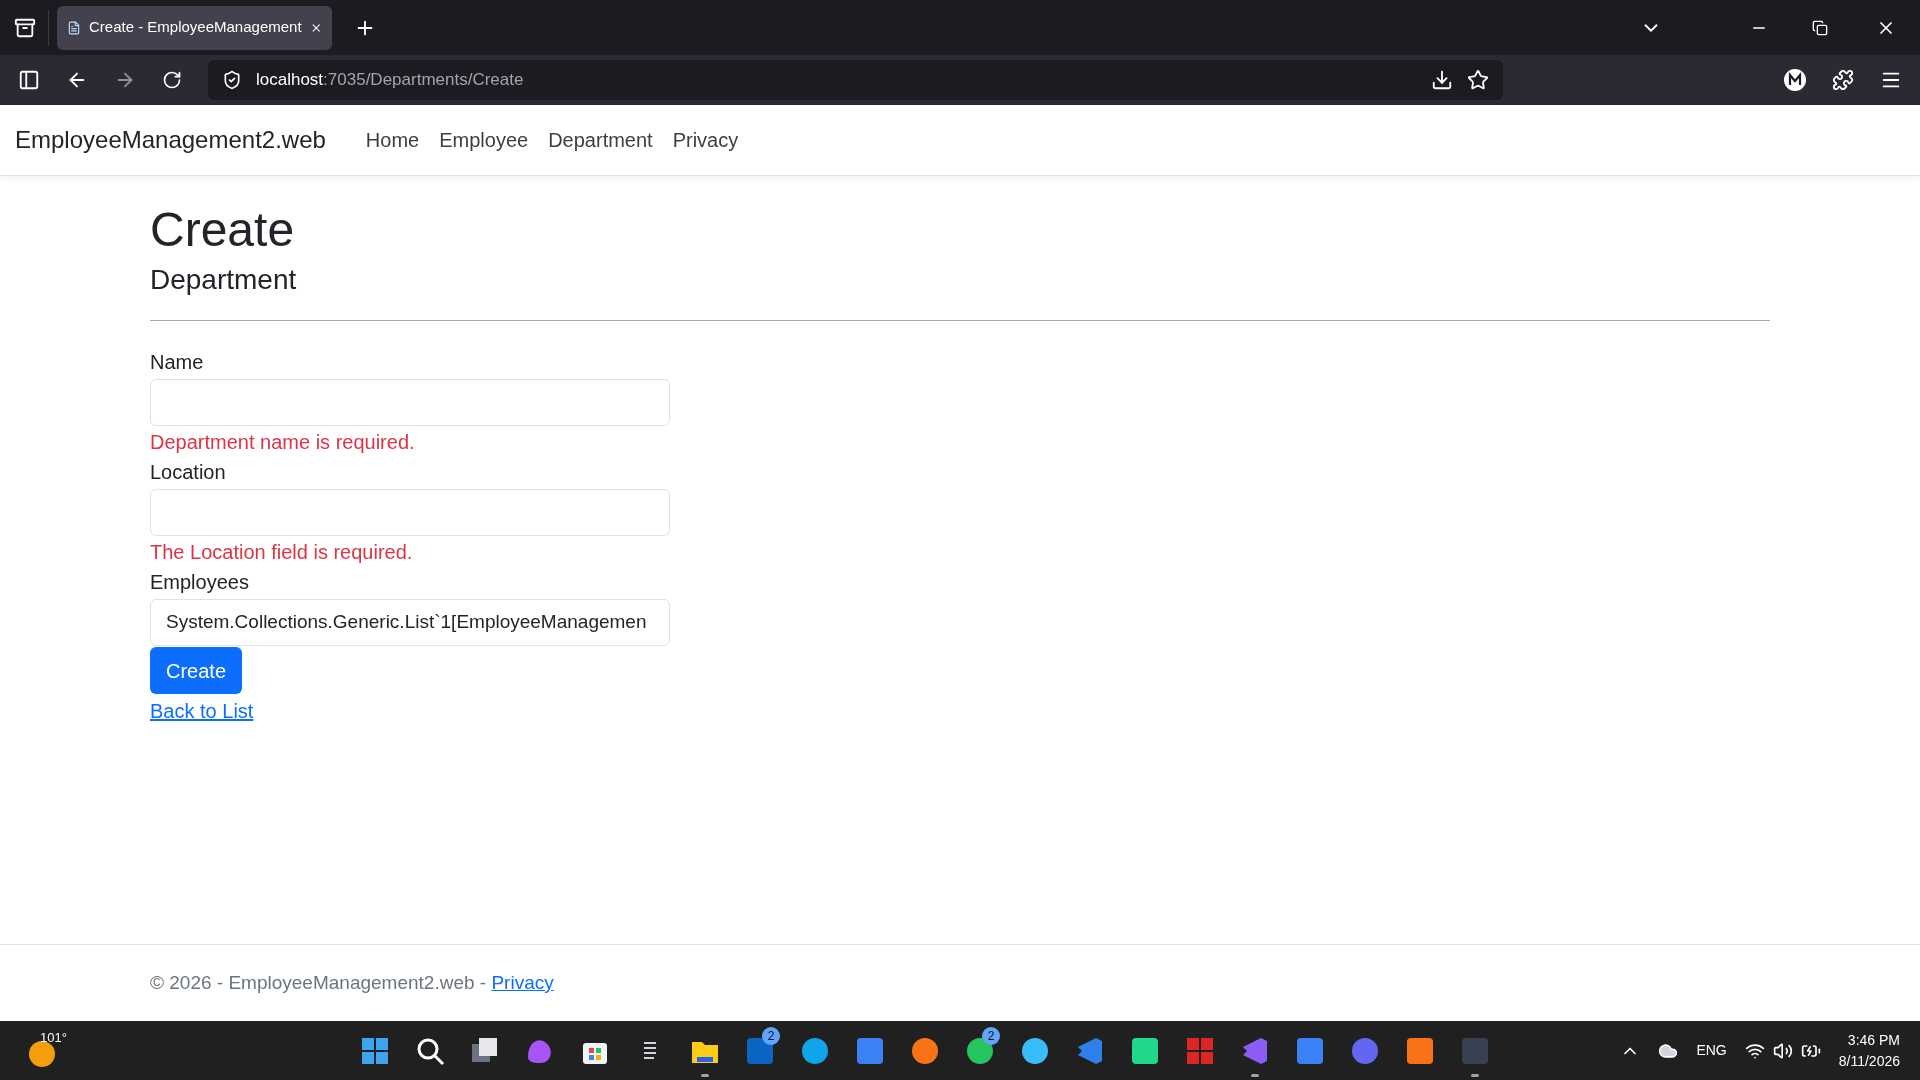  I want to click on sidebar-icon, so click(29, 80).